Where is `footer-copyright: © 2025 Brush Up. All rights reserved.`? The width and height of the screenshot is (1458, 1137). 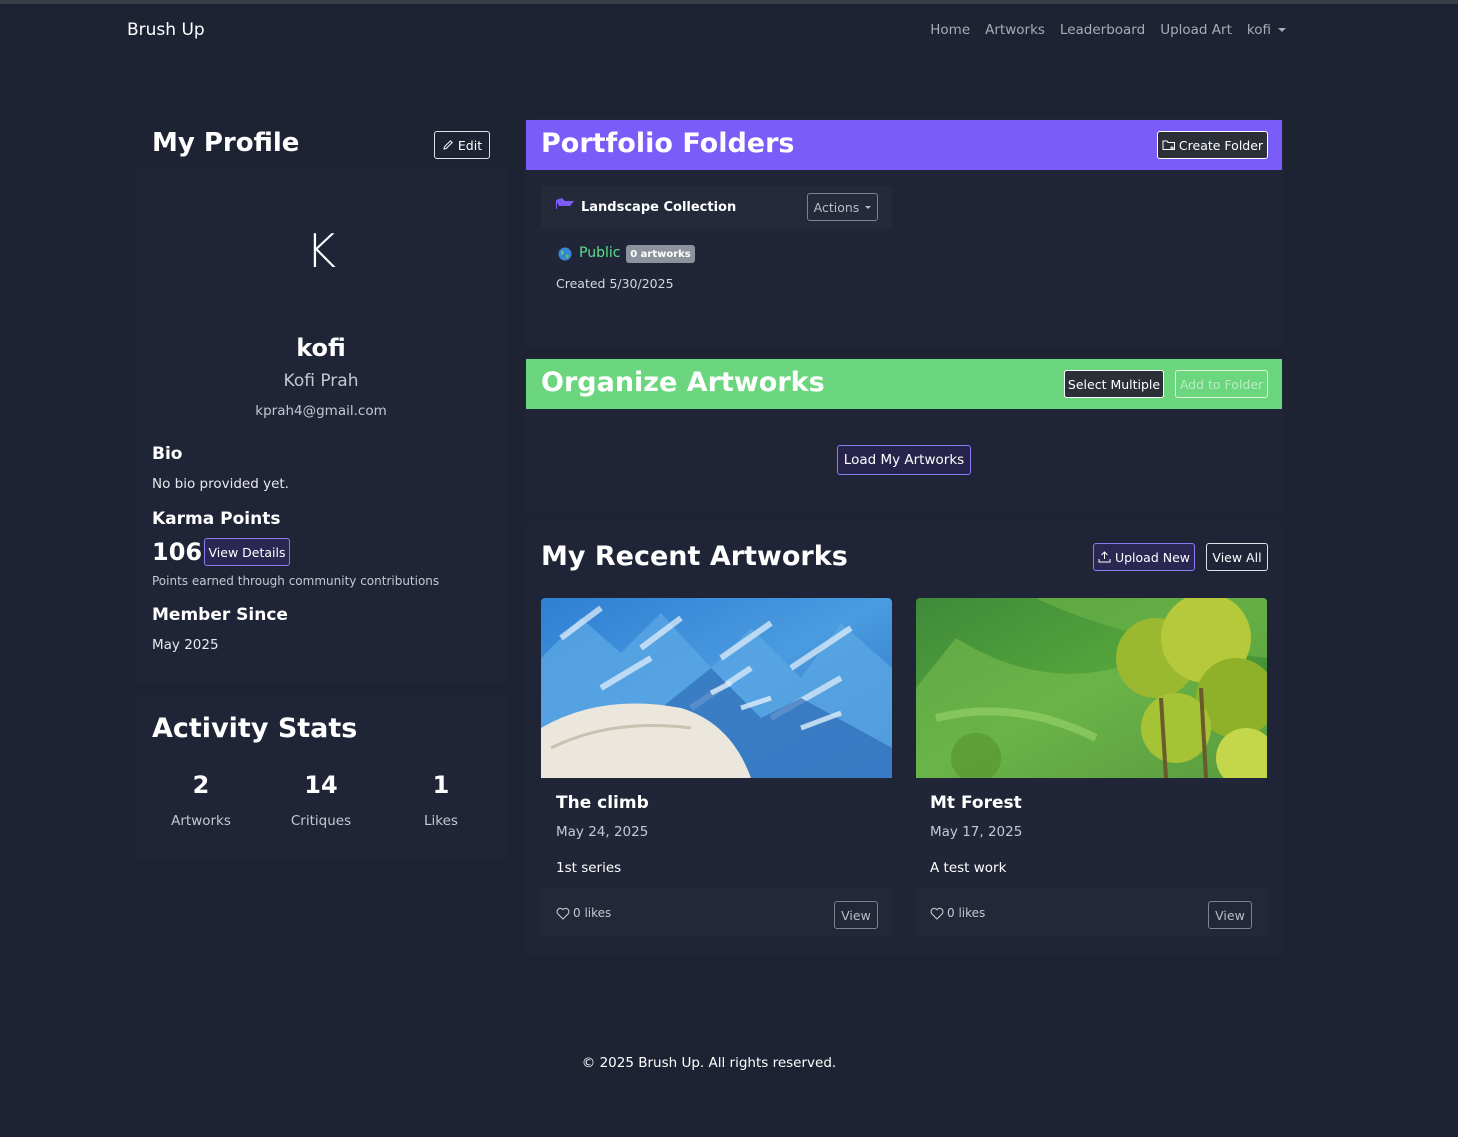
footer-copyright: © 2025 Brush Up. All rights reserved. is located at coordinates (709, 1063).